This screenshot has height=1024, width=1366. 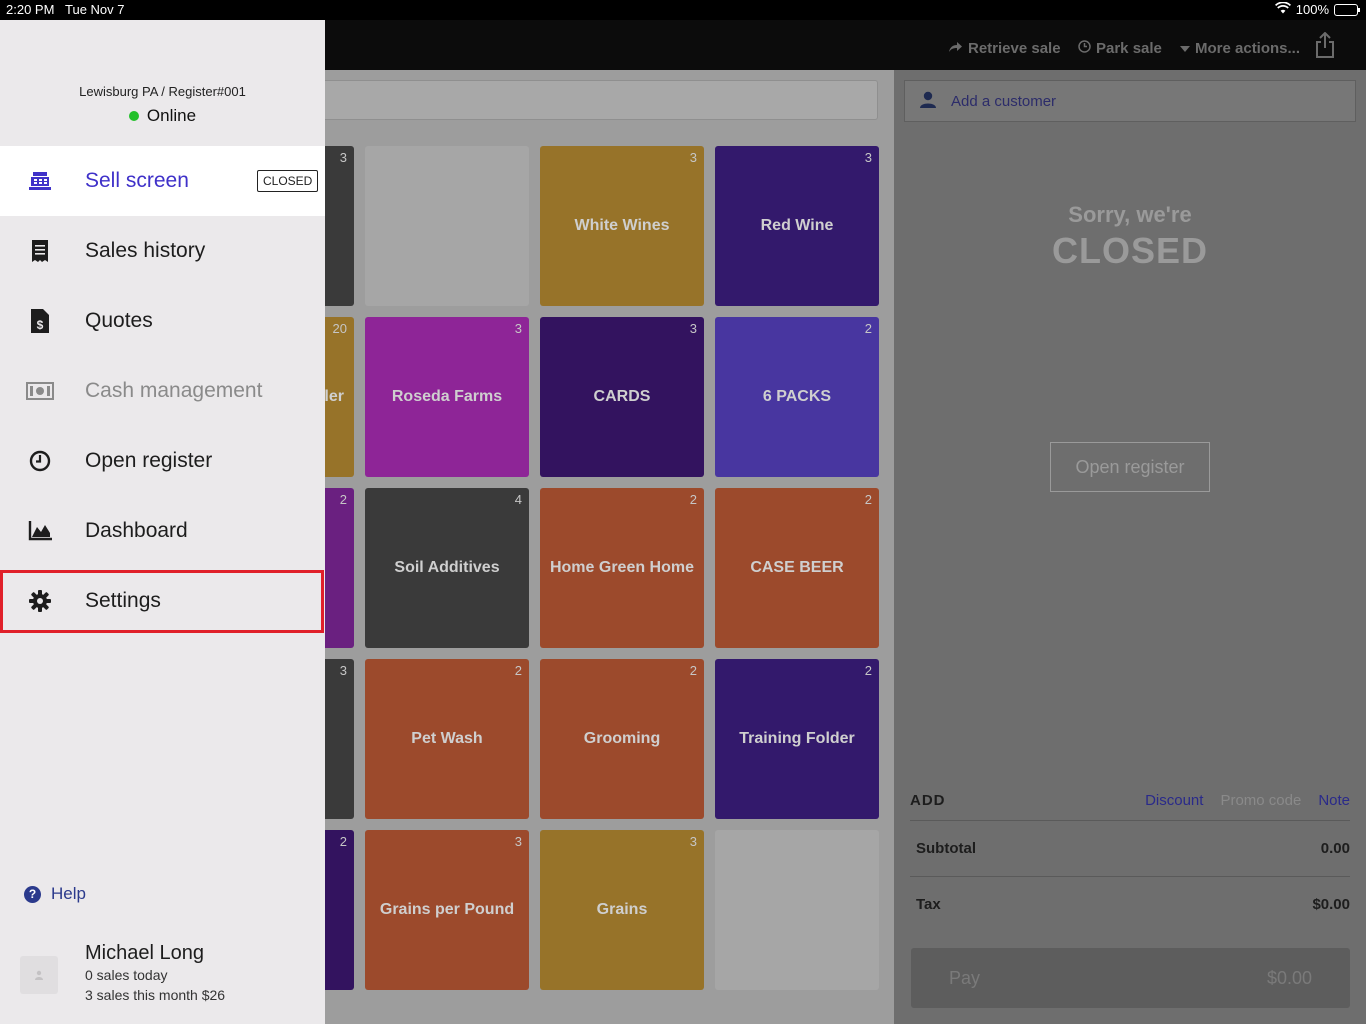 What do you see at coordinates (40, 461) in the screenshot?
I see `clock-icon` at bounding box center [40, 461].